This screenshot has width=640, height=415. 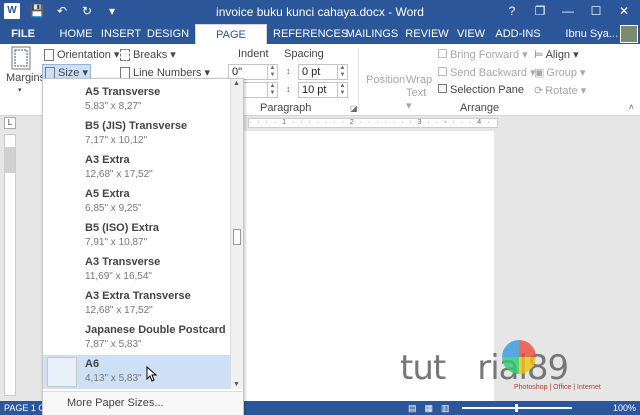 What do you see at coordinates (138, 296) in the screenshot?
I see `paper-size-name: A3 Extra Transverse` at bounding box center [138, 296].